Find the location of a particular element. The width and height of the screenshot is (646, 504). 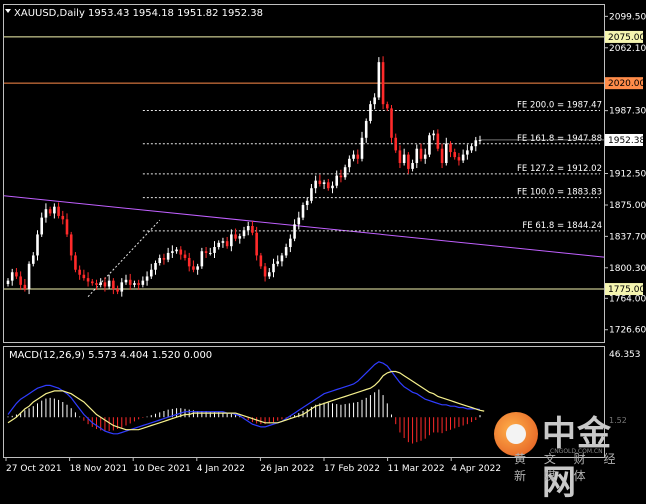

level-price-label: 2020.00 is located at coordinates (626, 84).